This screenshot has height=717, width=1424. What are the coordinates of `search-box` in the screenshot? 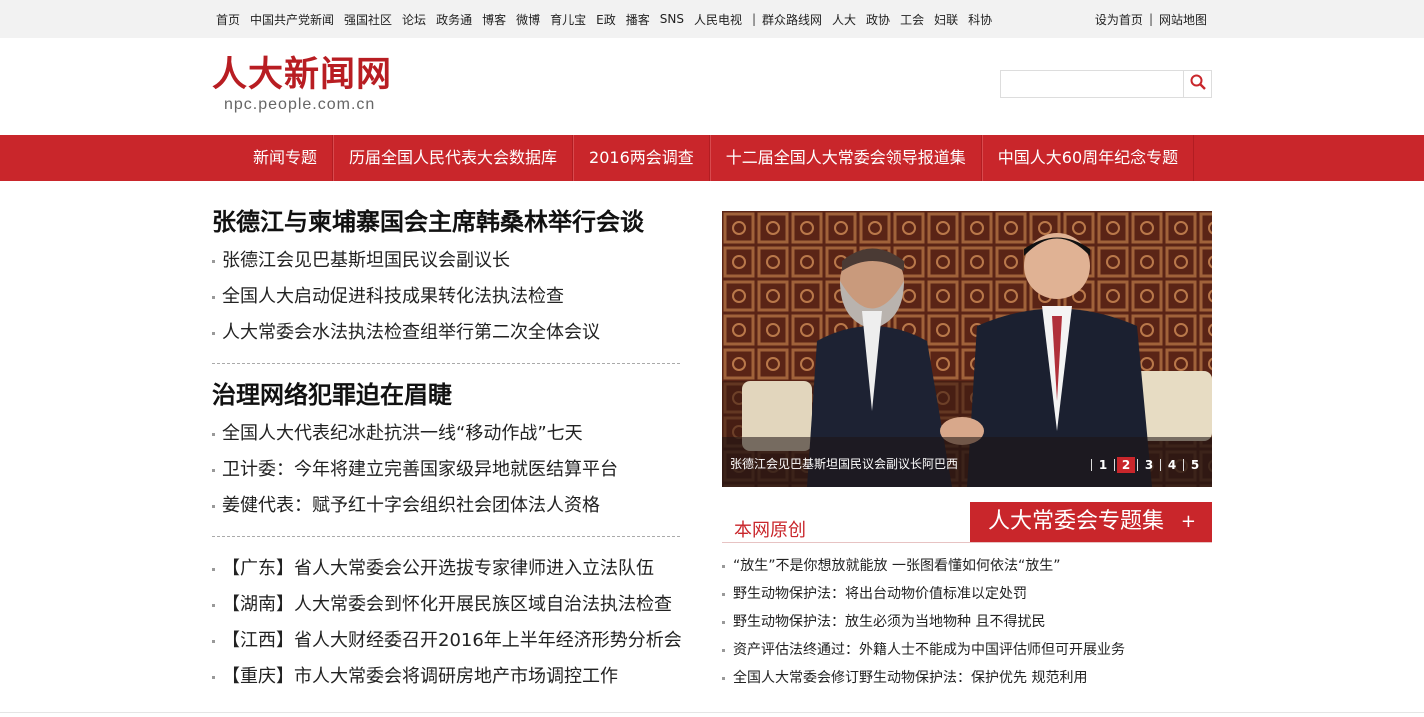 It's located at (1106, 84).